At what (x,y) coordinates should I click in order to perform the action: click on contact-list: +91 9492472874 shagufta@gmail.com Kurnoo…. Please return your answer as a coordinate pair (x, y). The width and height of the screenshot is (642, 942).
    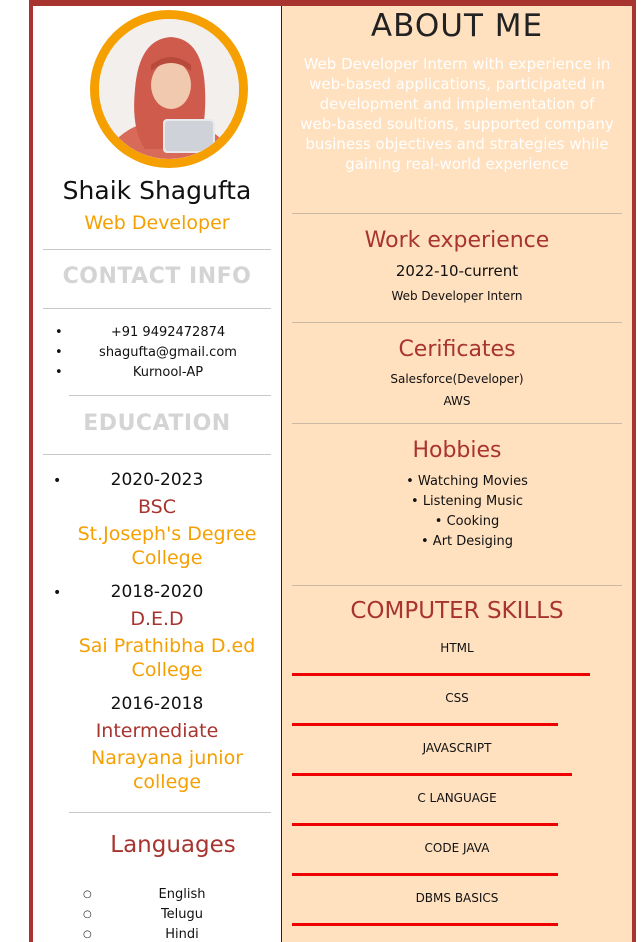
    Looking at the image, I should click on (168, 353).